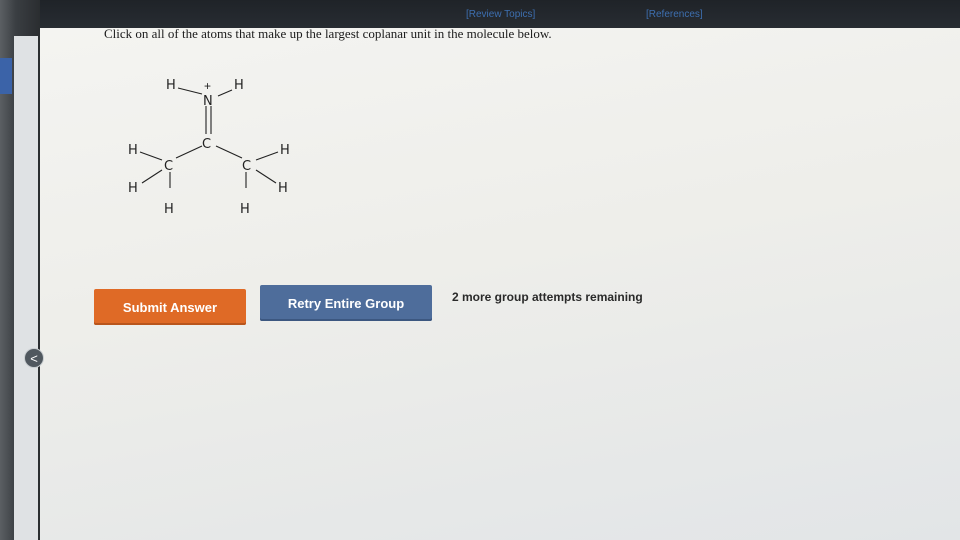 The image size is (960, 540). What do you see at coordinates (169, 209) in the screenshot?
I see `atom-h-bottom-left: H` at bounding box center [169, 209].